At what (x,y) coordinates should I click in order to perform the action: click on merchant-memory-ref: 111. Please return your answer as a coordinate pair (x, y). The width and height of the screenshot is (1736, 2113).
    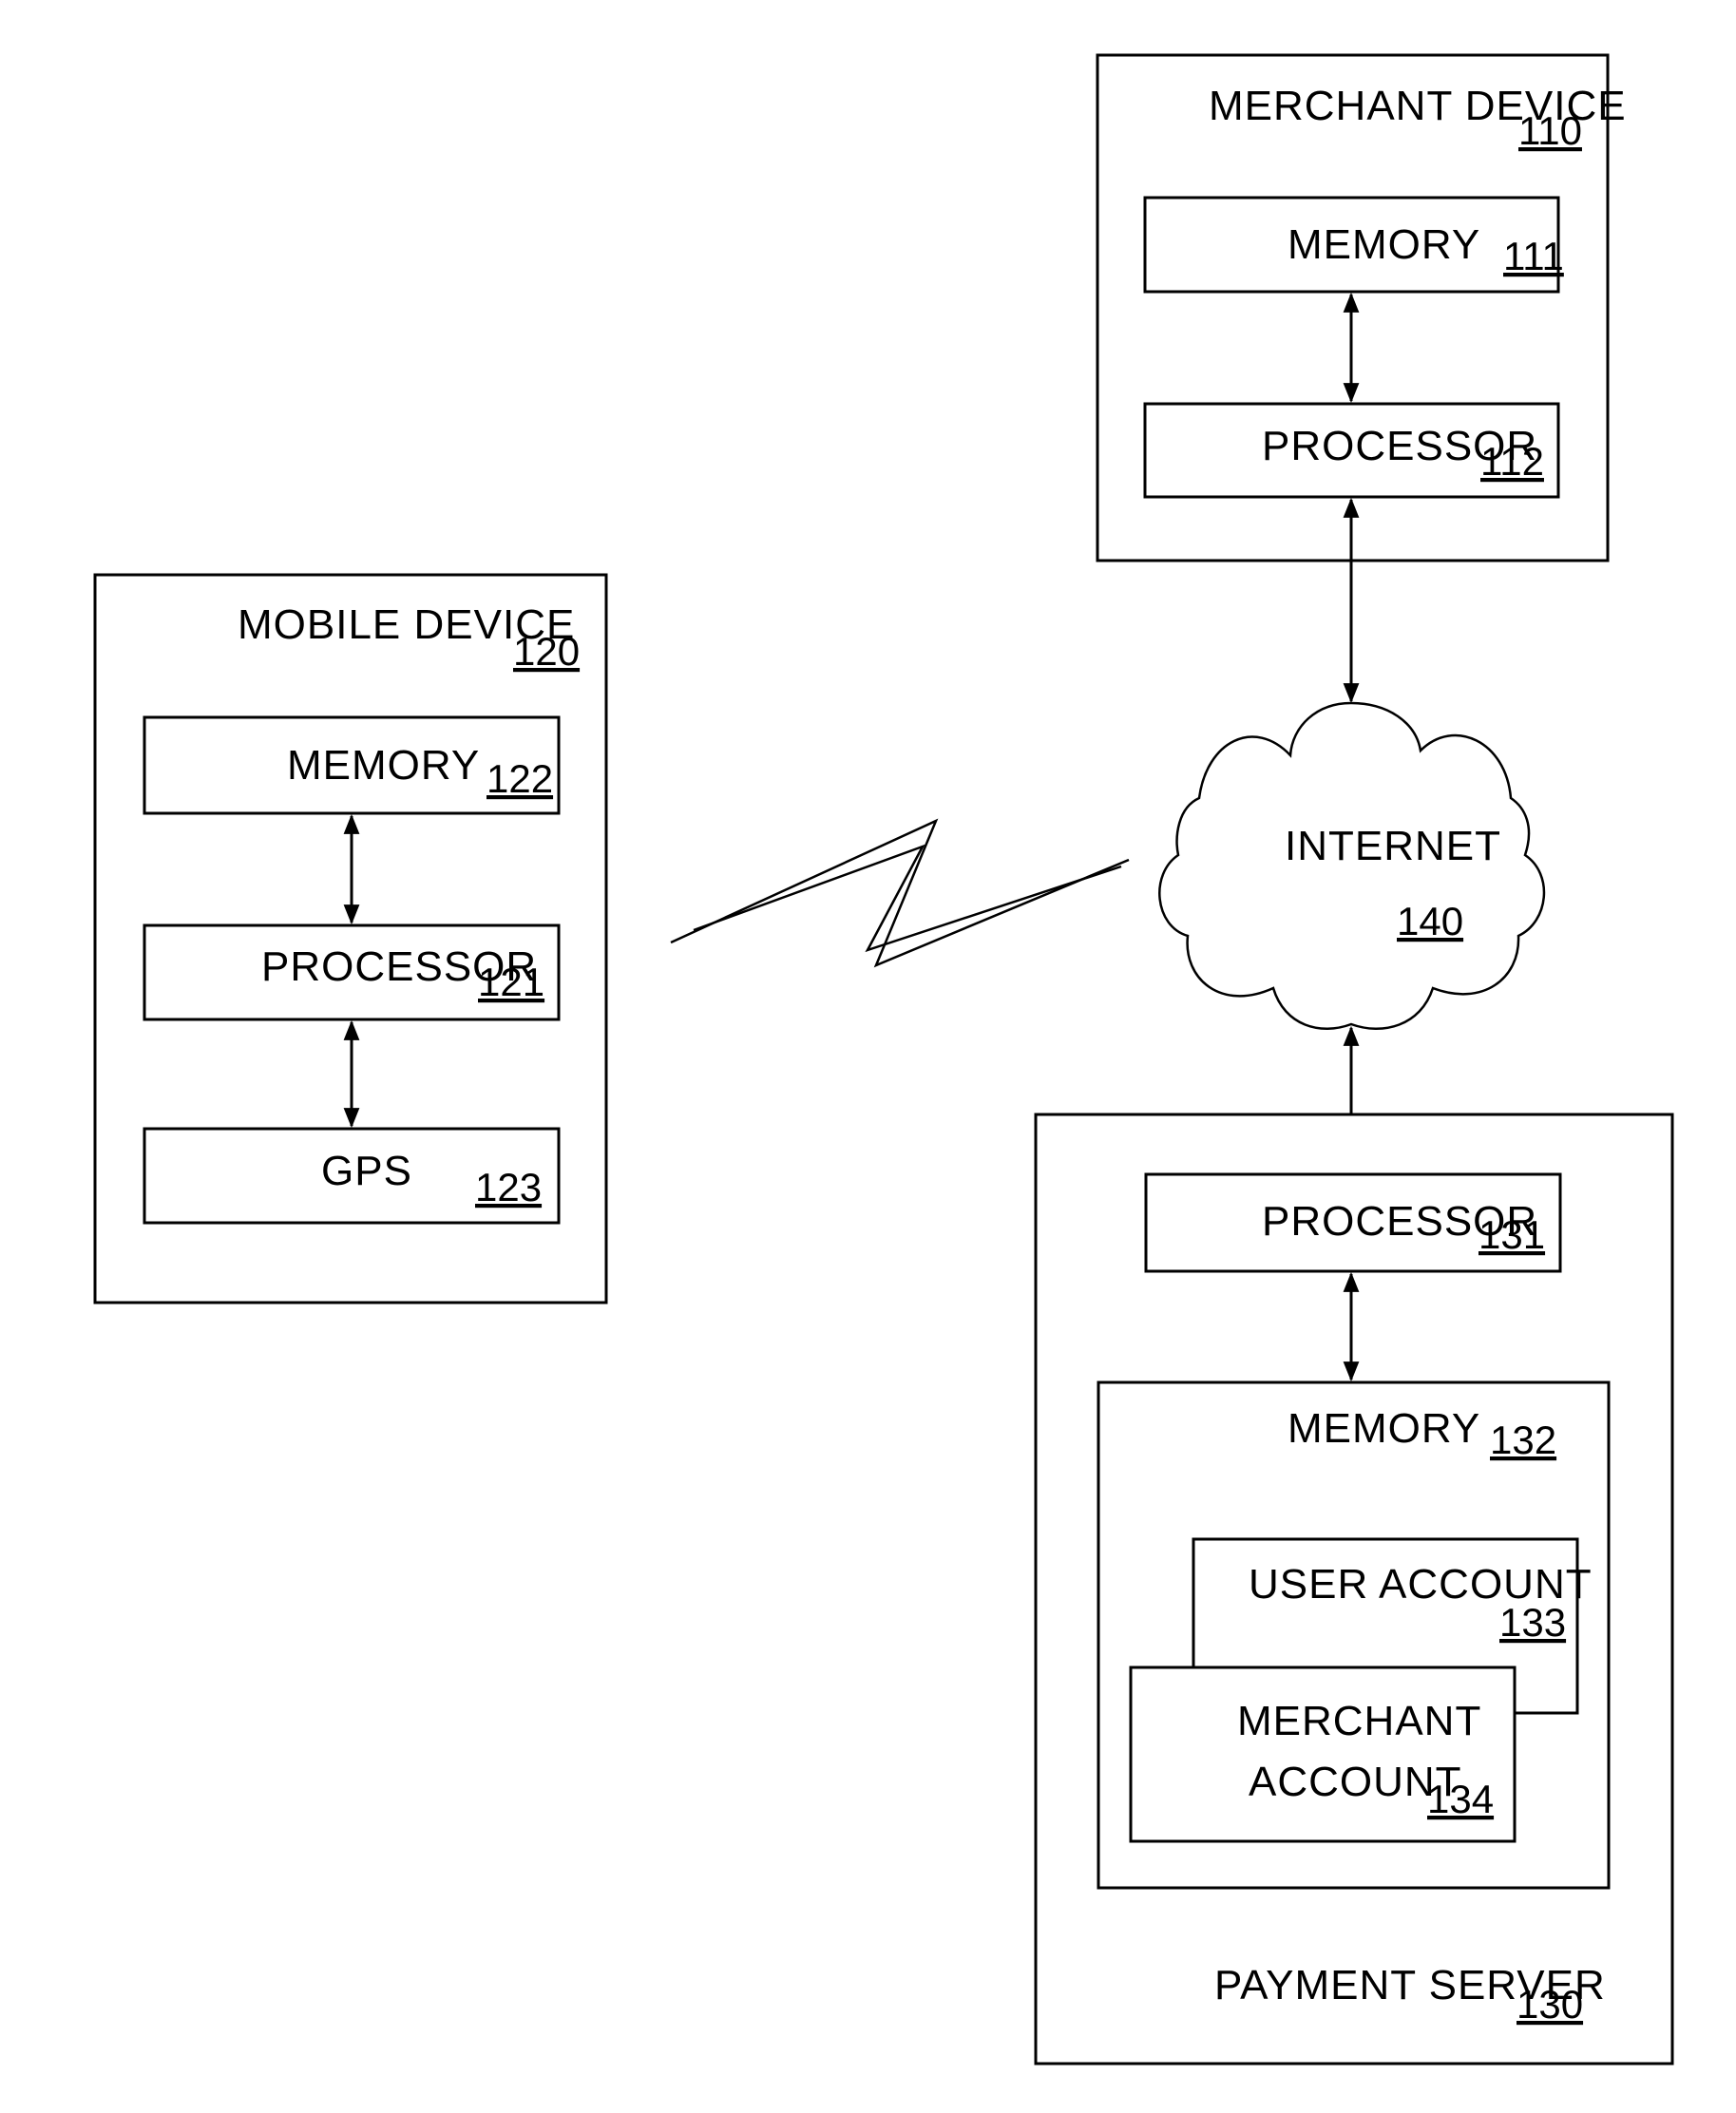
    Looking at the image, I should click on (1534, 256).